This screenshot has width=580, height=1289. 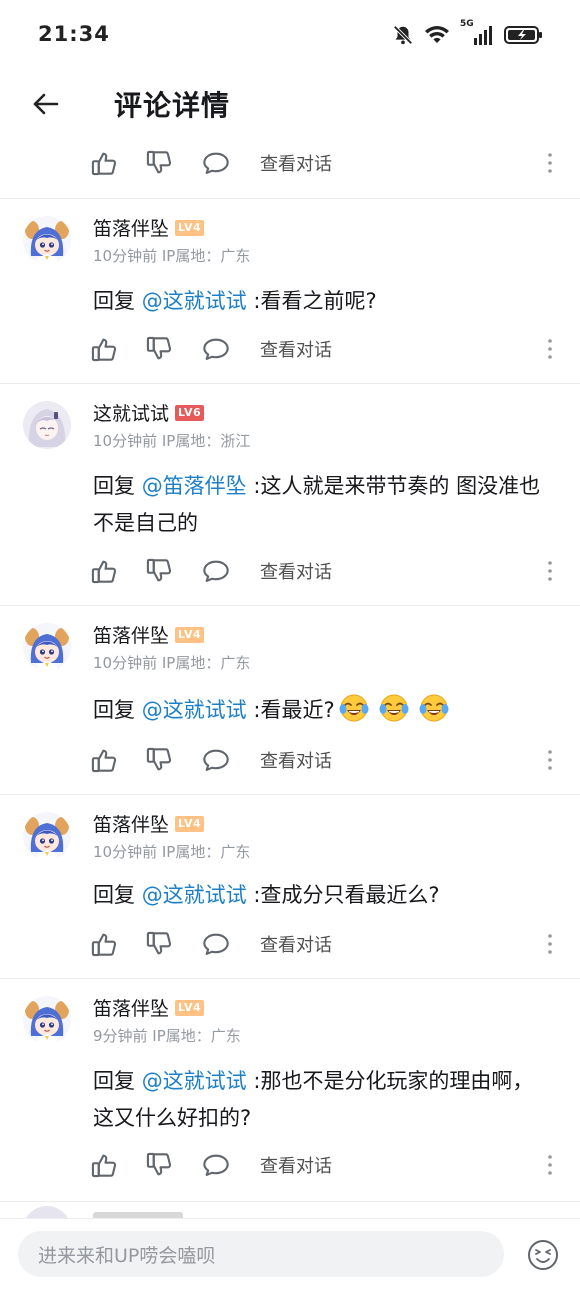 I want to click on network-type-label: 5G, so click(x=467, y=24).